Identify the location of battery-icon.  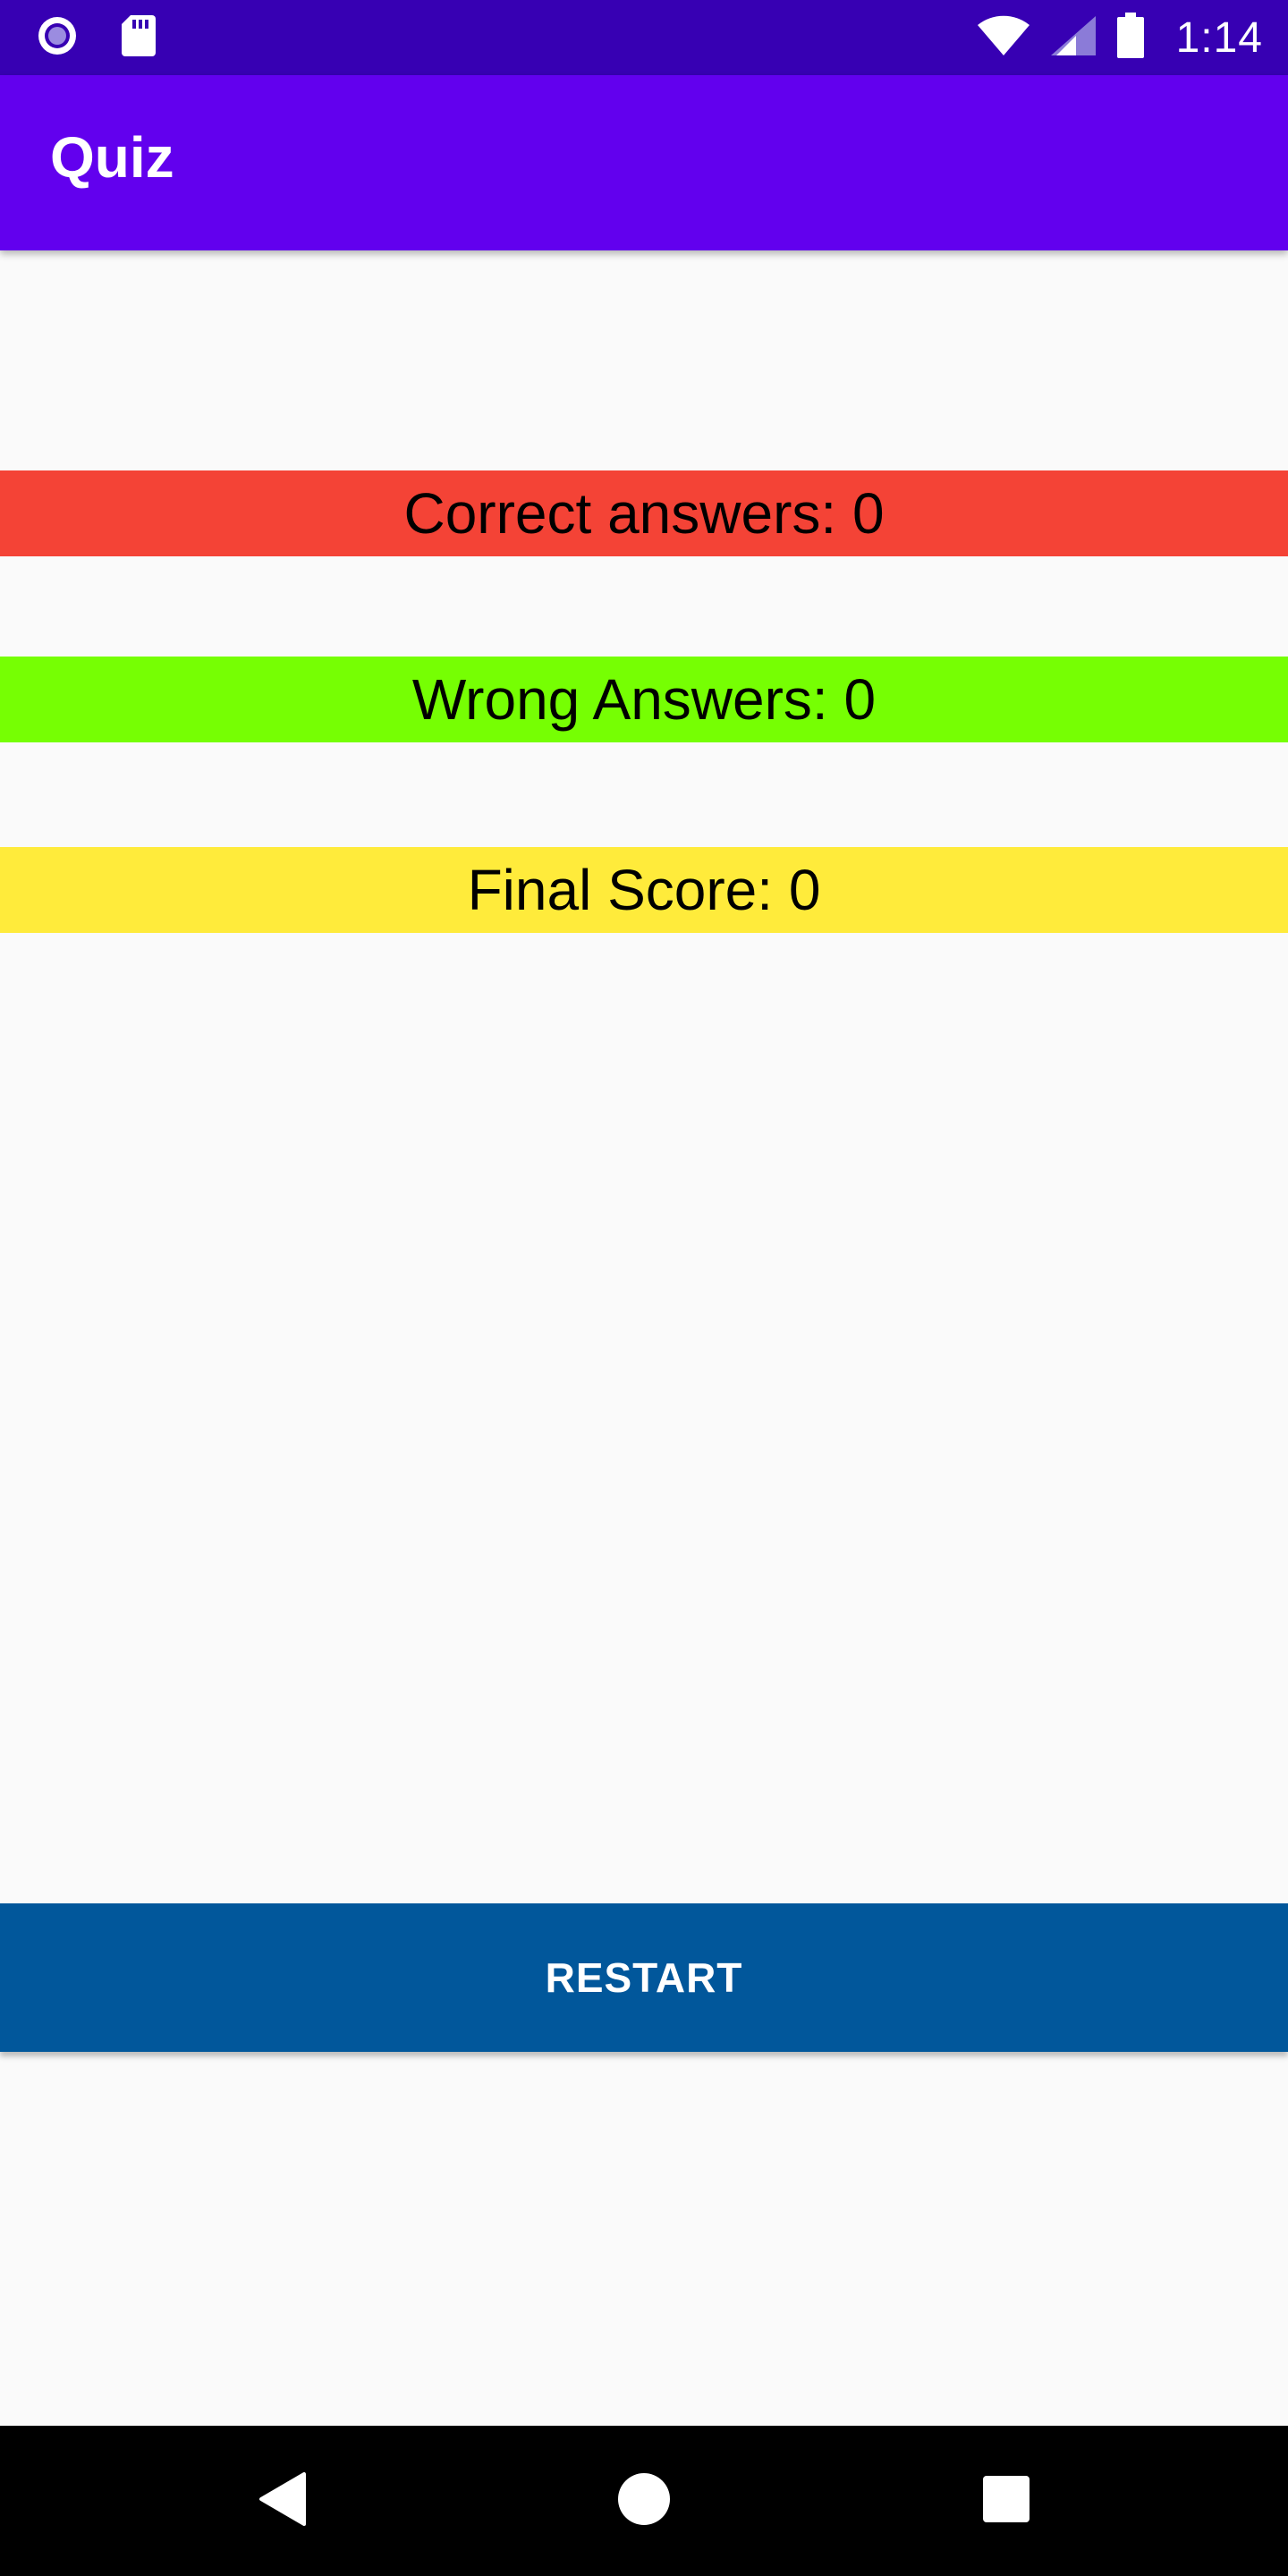
(1130, 38).